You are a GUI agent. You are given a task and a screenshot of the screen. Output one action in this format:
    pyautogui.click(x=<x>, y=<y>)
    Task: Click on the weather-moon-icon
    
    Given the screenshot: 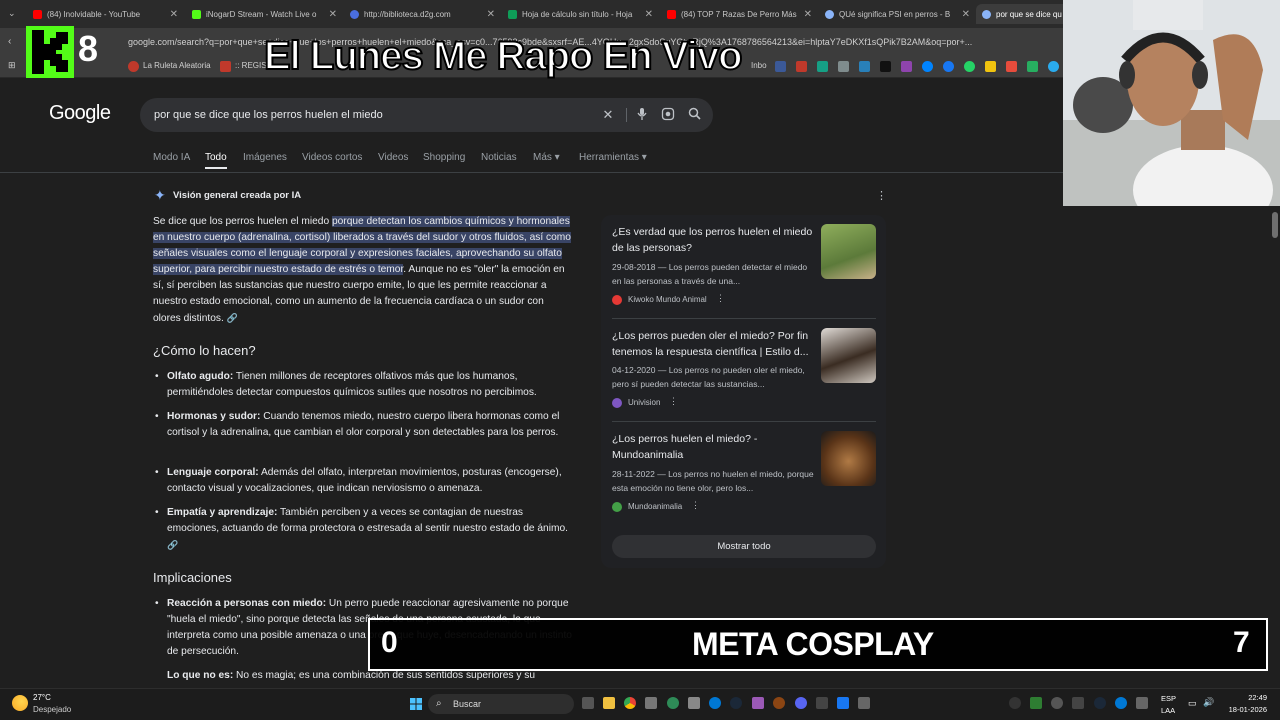 What is the action you would take?
    pyautogui.click(x=20, y=703)
    